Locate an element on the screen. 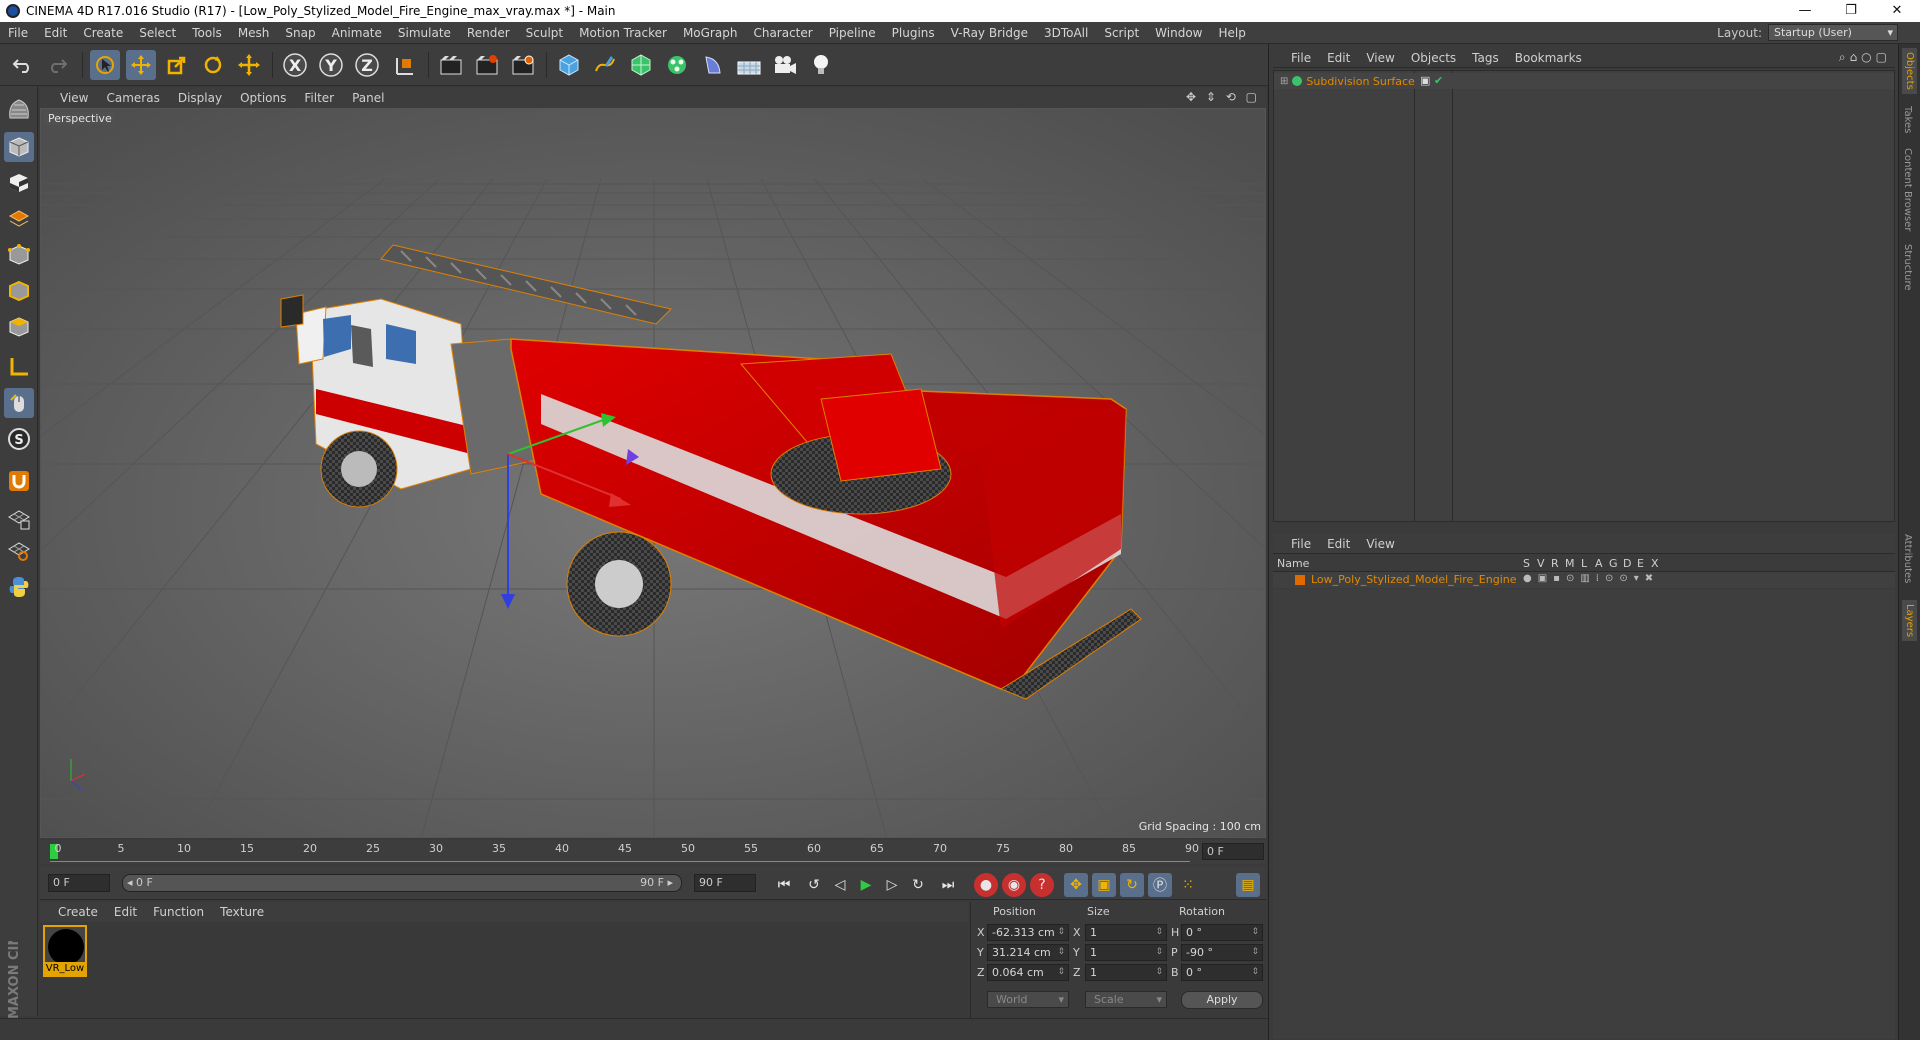 This screenshot has height=1040, width=1920. camera-icon is located at coordinates (785, 65).